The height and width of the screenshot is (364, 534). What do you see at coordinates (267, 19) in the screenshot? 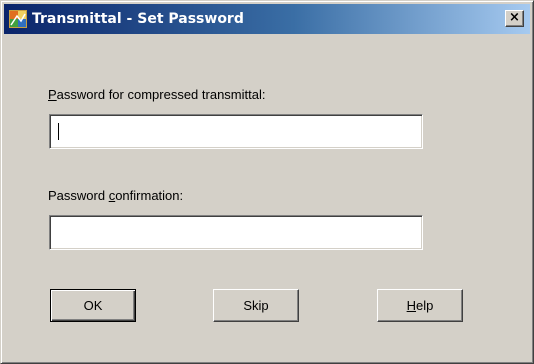
I see `title-bar: Transmittal - Set Password ×` at bounding box center [267, 19].